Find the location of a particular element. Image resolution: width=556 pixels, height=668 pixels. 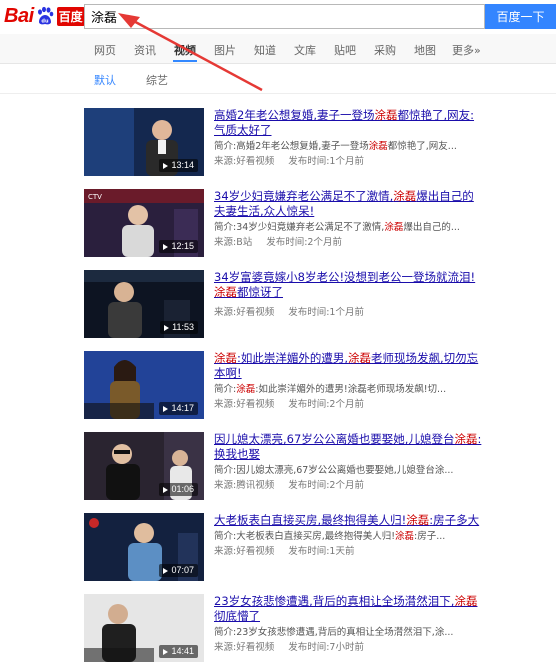

video-thumbnail: 14:17 is located at coordinates (144, 385).